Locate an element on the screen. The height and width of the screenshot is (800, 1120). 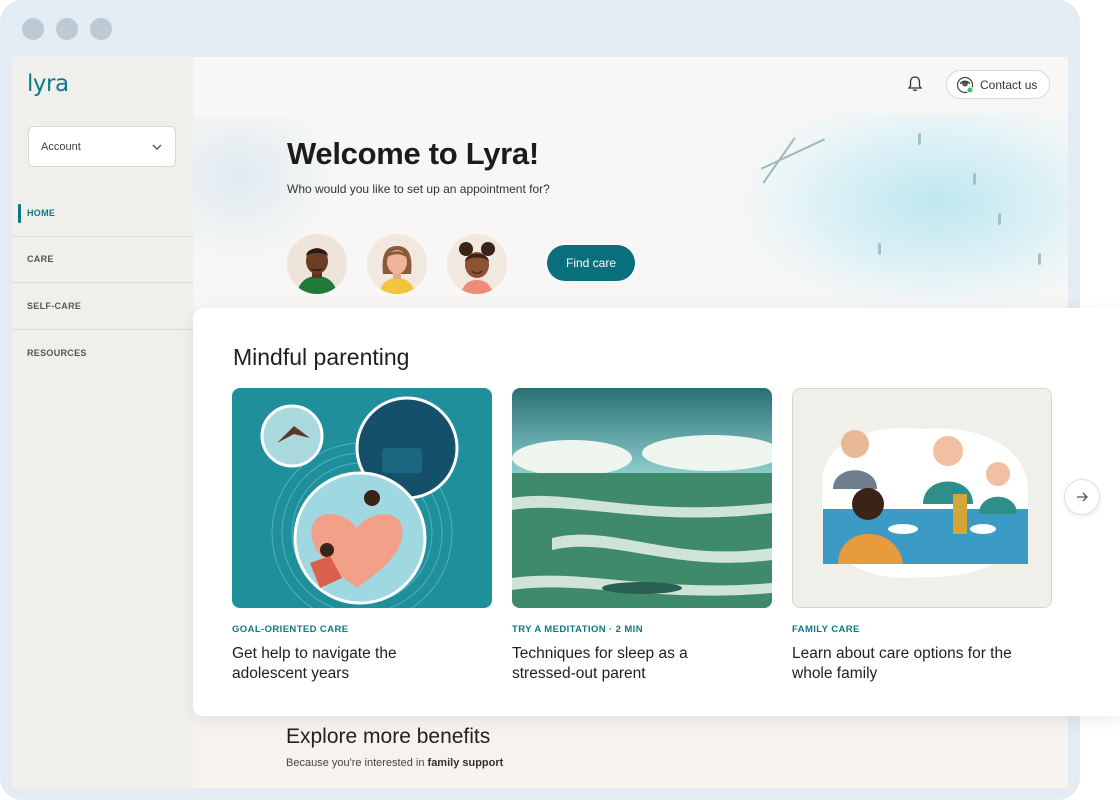
headset-icon is located at coordinates (965, 84).